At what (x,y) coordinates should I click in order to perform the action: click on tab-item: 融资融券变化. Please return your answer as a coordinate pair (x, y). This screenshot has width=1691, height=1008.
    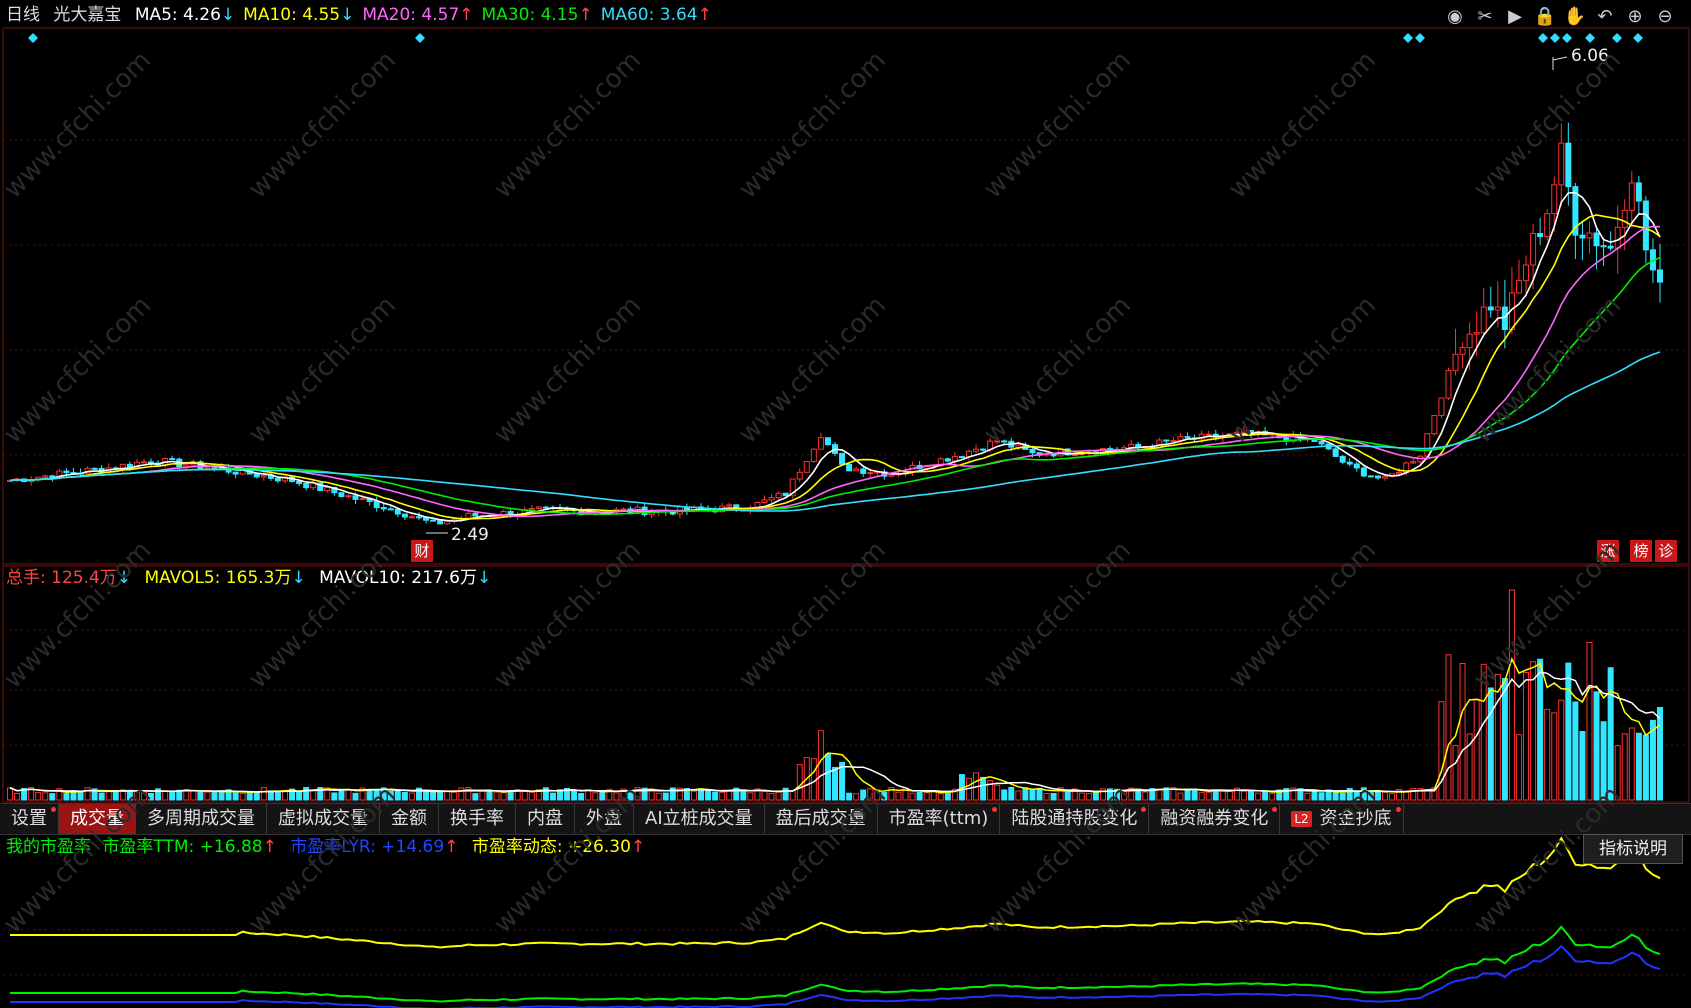
    Looking at the image, I should click on (1215, 819).